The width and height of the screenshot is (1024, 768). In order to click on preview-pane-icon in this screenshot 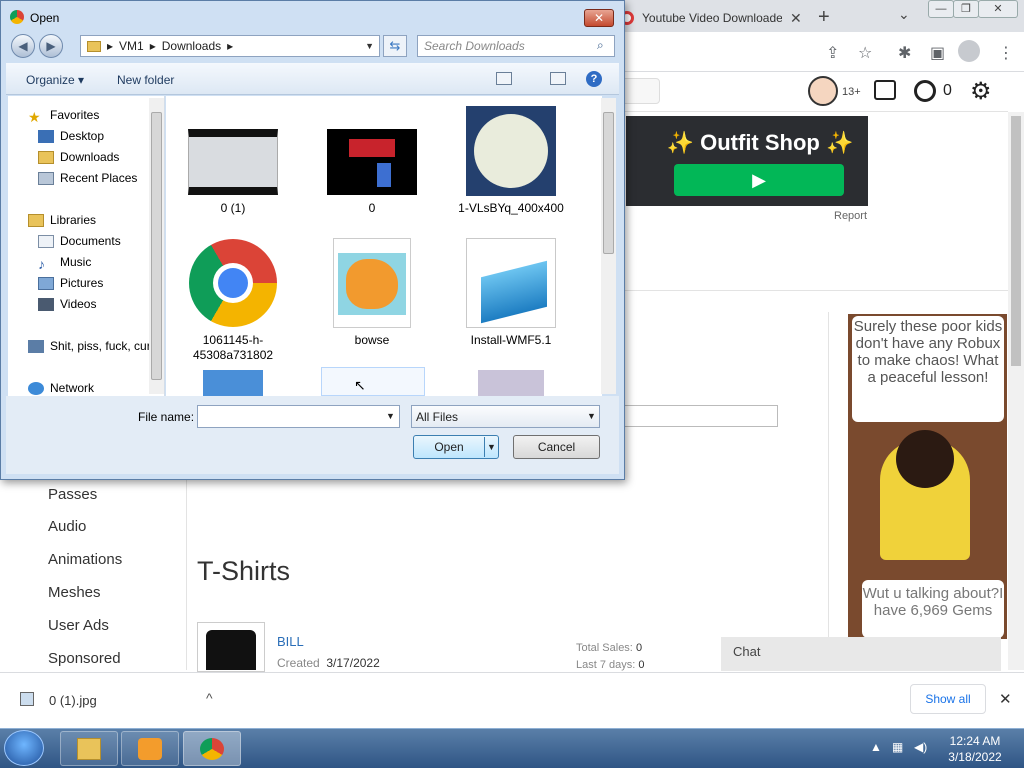, I will do `click(558, 78)`.